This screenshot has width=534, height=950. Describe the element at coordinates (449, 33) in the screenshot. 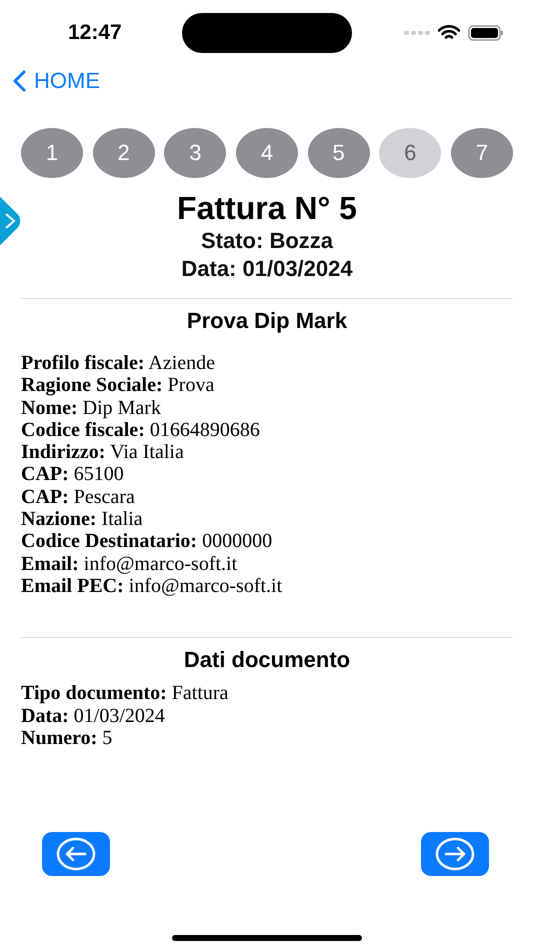

I see `wifi-icon` at that location.